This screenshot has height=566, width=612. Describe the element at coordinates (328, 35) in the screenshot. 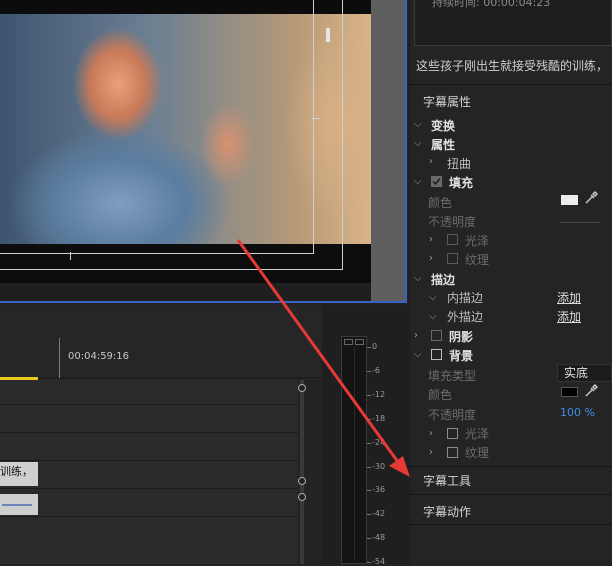

I see `guide-handle` at that location.